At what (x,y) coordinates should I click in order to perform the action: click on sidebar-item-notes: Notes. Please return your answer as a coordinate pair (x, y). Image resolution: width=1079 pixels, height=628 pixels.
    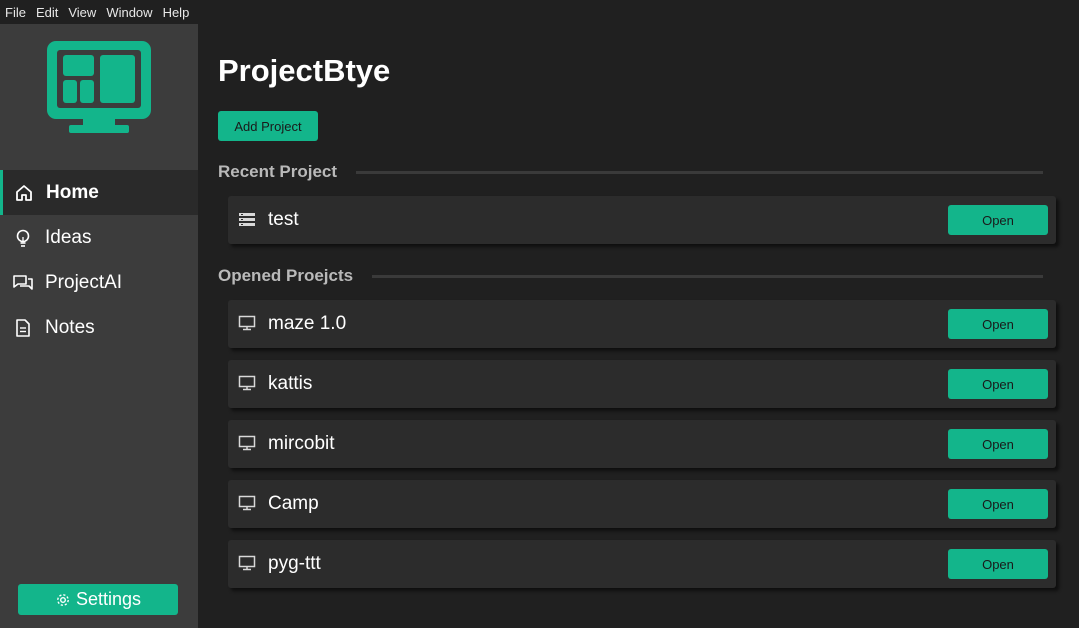
    Looking at the image, I should click on (99, 327).